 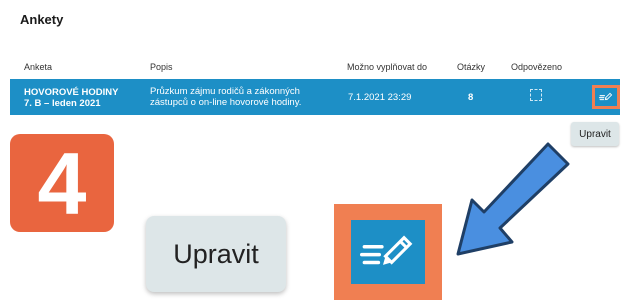 I want to click on page-title: Ankety, so click(x=42, y=19).